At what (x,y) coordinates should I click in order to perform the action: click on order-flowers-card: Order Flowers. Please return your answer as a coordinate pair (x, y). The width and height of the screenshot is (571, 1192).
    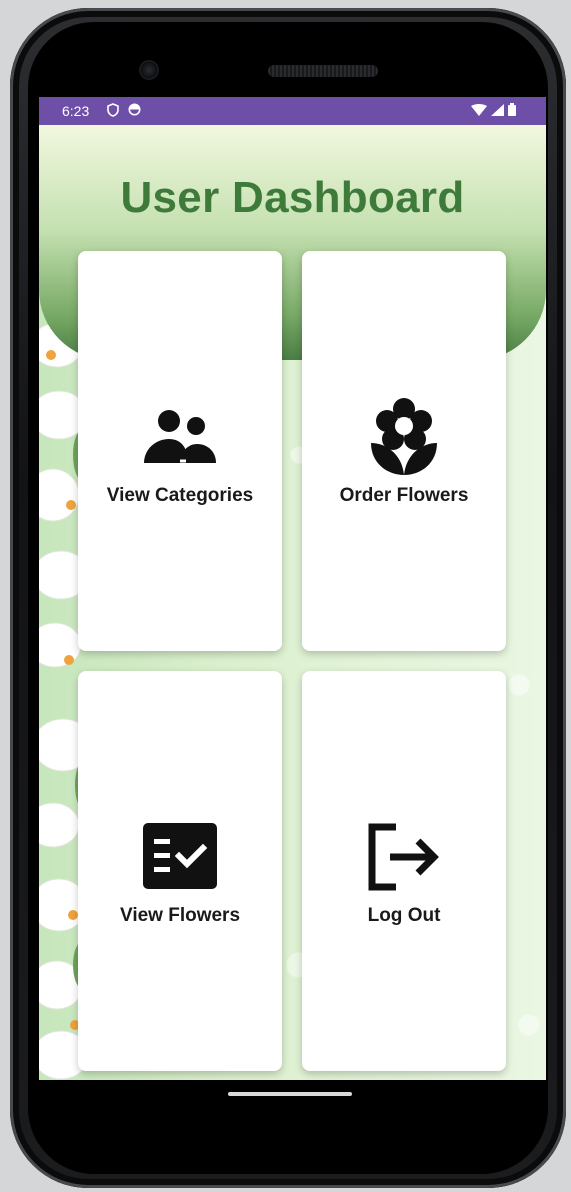
    Looking at the image, I should click on (404, 451).